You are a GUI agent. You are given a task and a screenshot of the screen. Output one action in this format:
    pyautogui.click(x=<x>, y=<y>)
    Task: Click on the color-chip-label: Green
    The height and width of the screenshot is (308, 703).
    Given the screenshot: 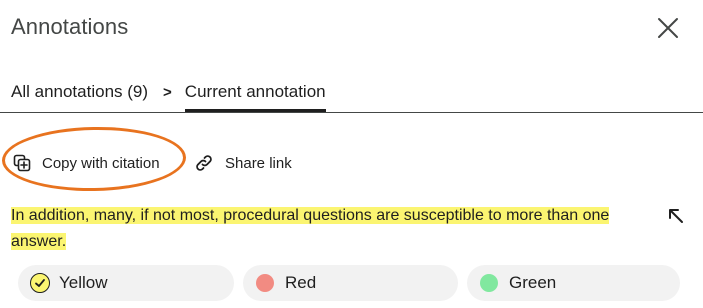 What is the action you would take?
    pyautogui.click(x=533, y=282)
    